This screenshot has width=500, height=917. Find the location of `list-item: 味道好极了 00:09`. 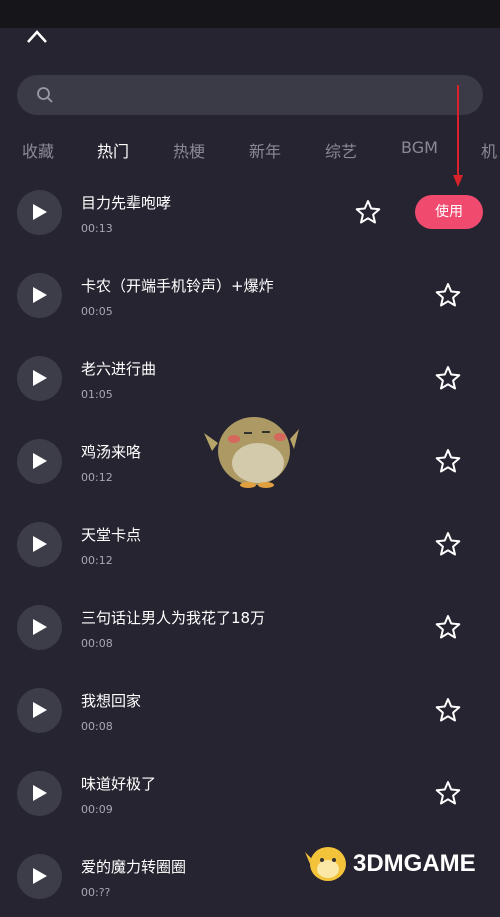

list-item: 味道好极了 00:09 is located at coordinates (250, 792).